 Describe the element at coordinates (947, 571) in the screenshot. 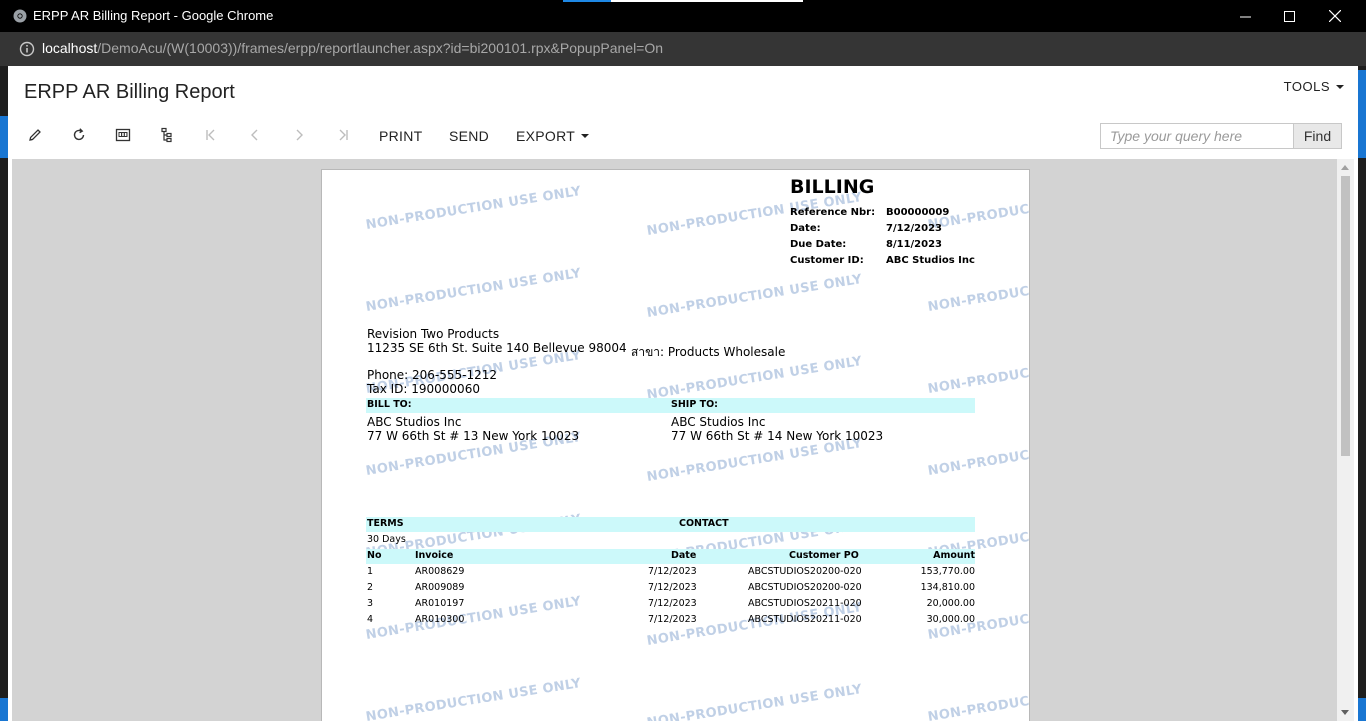

I see `row-amount: 153,770.00` at that location.